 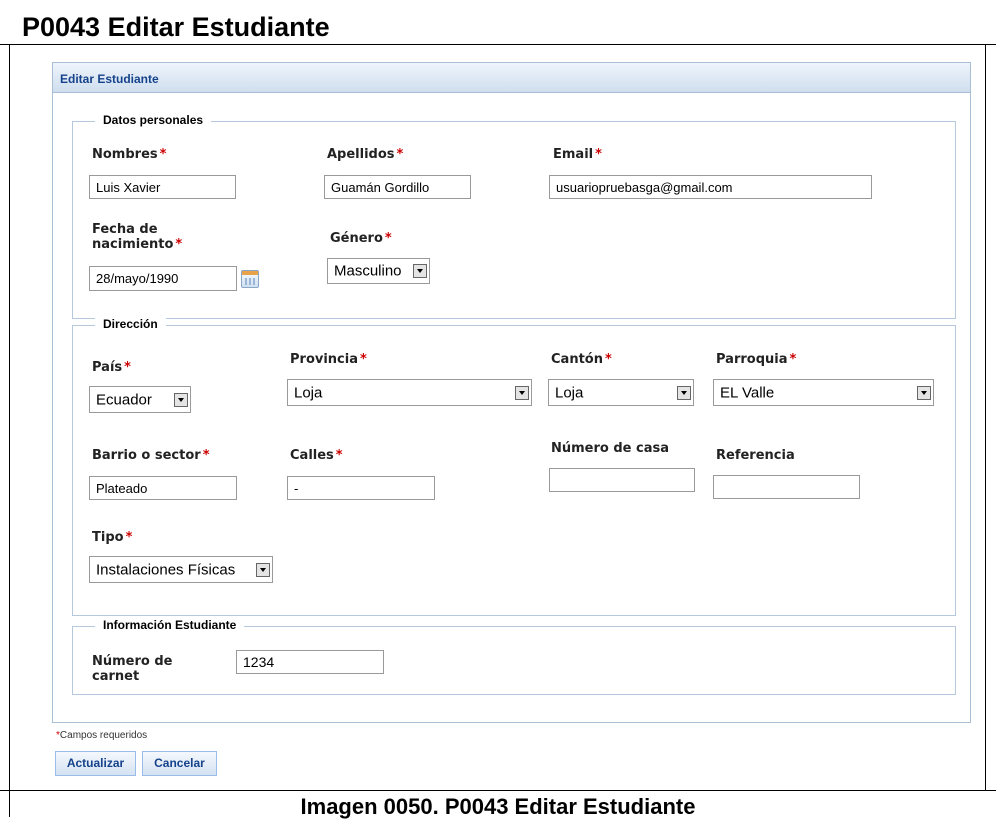 What do you see at coordinates (621, 392) in the screenshot?
I see `canton-select: Loja` at bounding box center [621, 392].